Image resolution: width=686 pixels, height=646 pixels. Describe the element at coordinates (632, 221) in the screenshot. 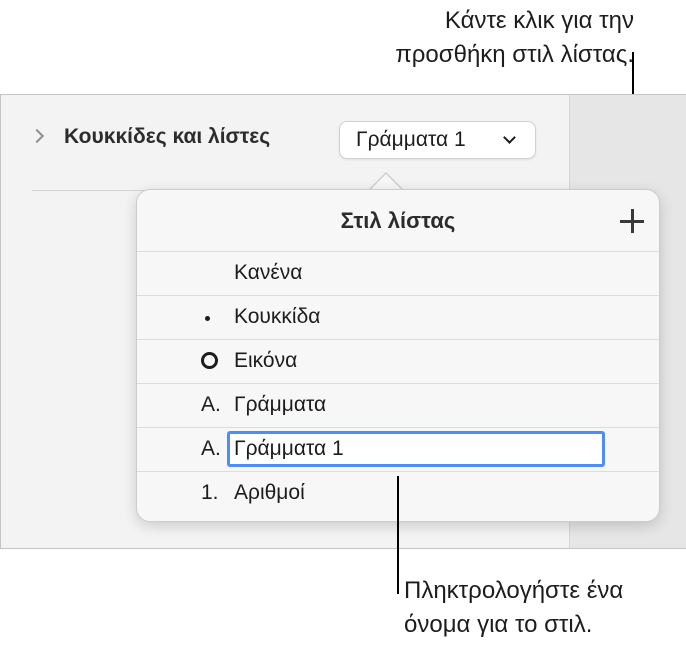

I see `plus-icon` at that location.